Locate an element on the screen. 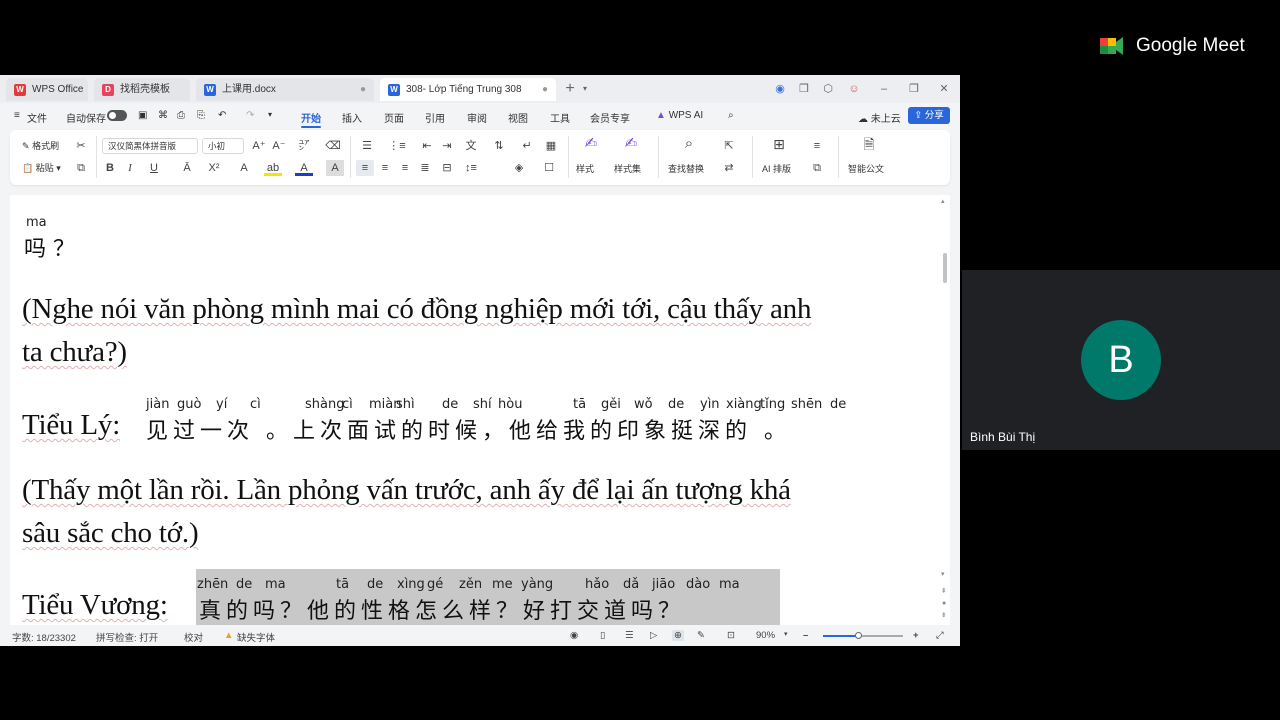 Image resolution: width=1280 pixels, height=720 pixels. restore-icon: ❐ is located at coordinates (914, 89).